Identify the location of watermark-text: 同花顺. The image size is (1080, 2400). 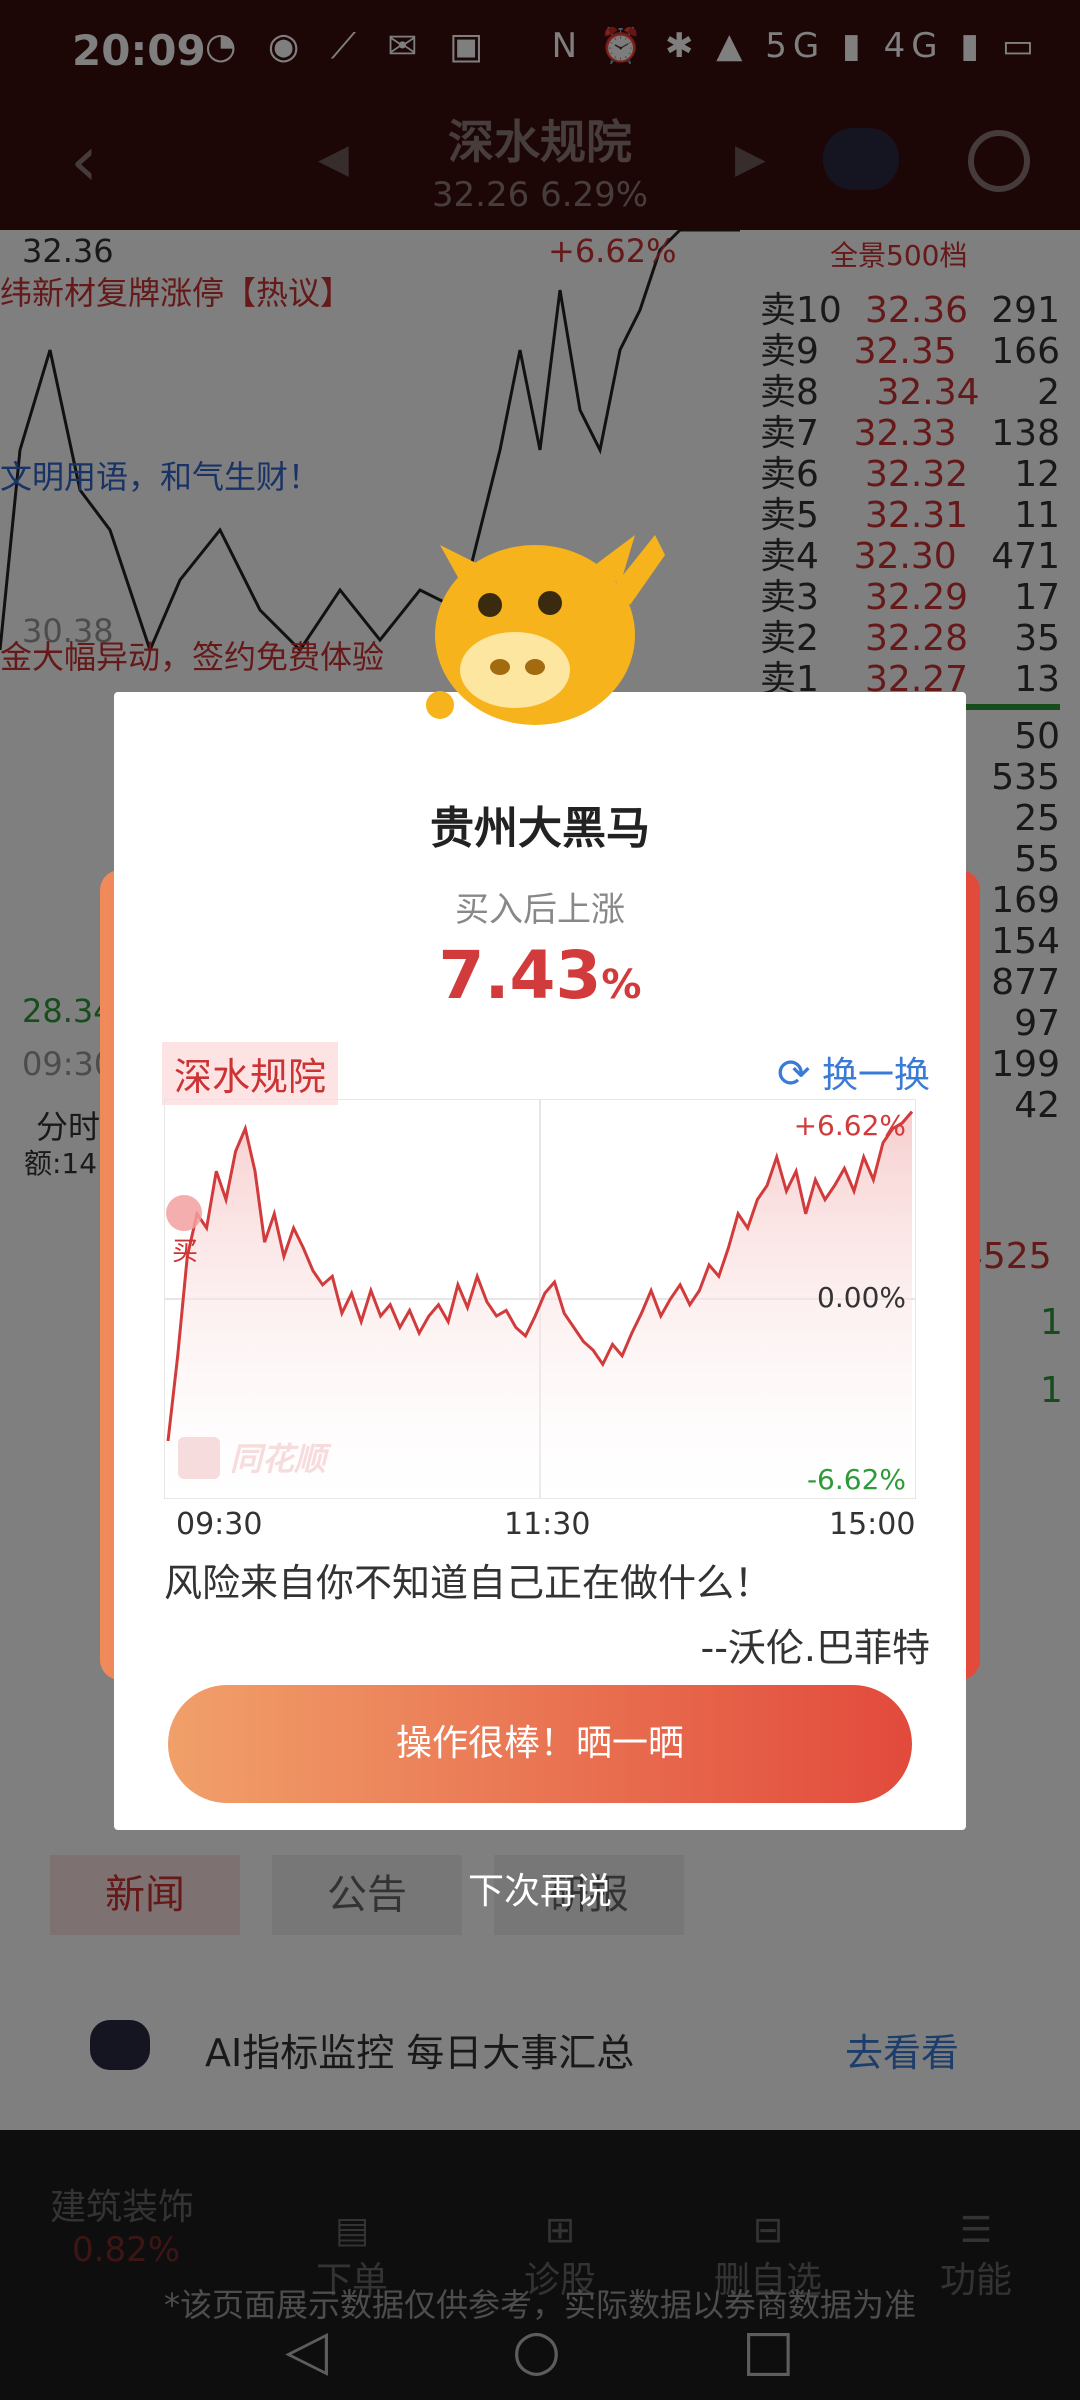
(281, 1459).